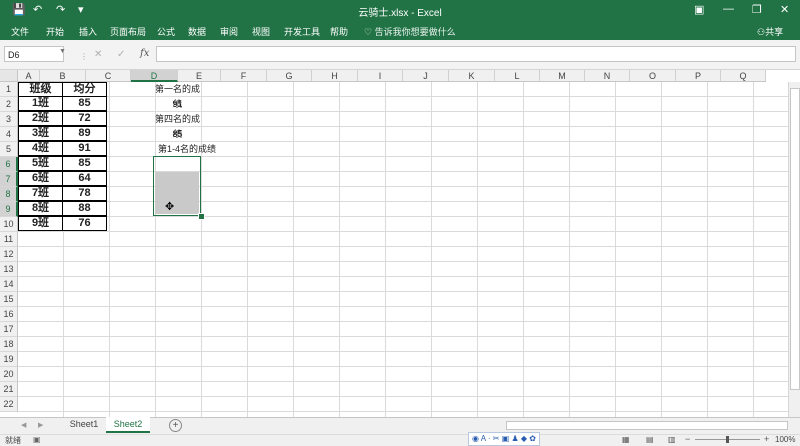 Image resolution: width=800 pixels, height=446 pixels. I want to click on row-header-9: 9, so click(9, 209).